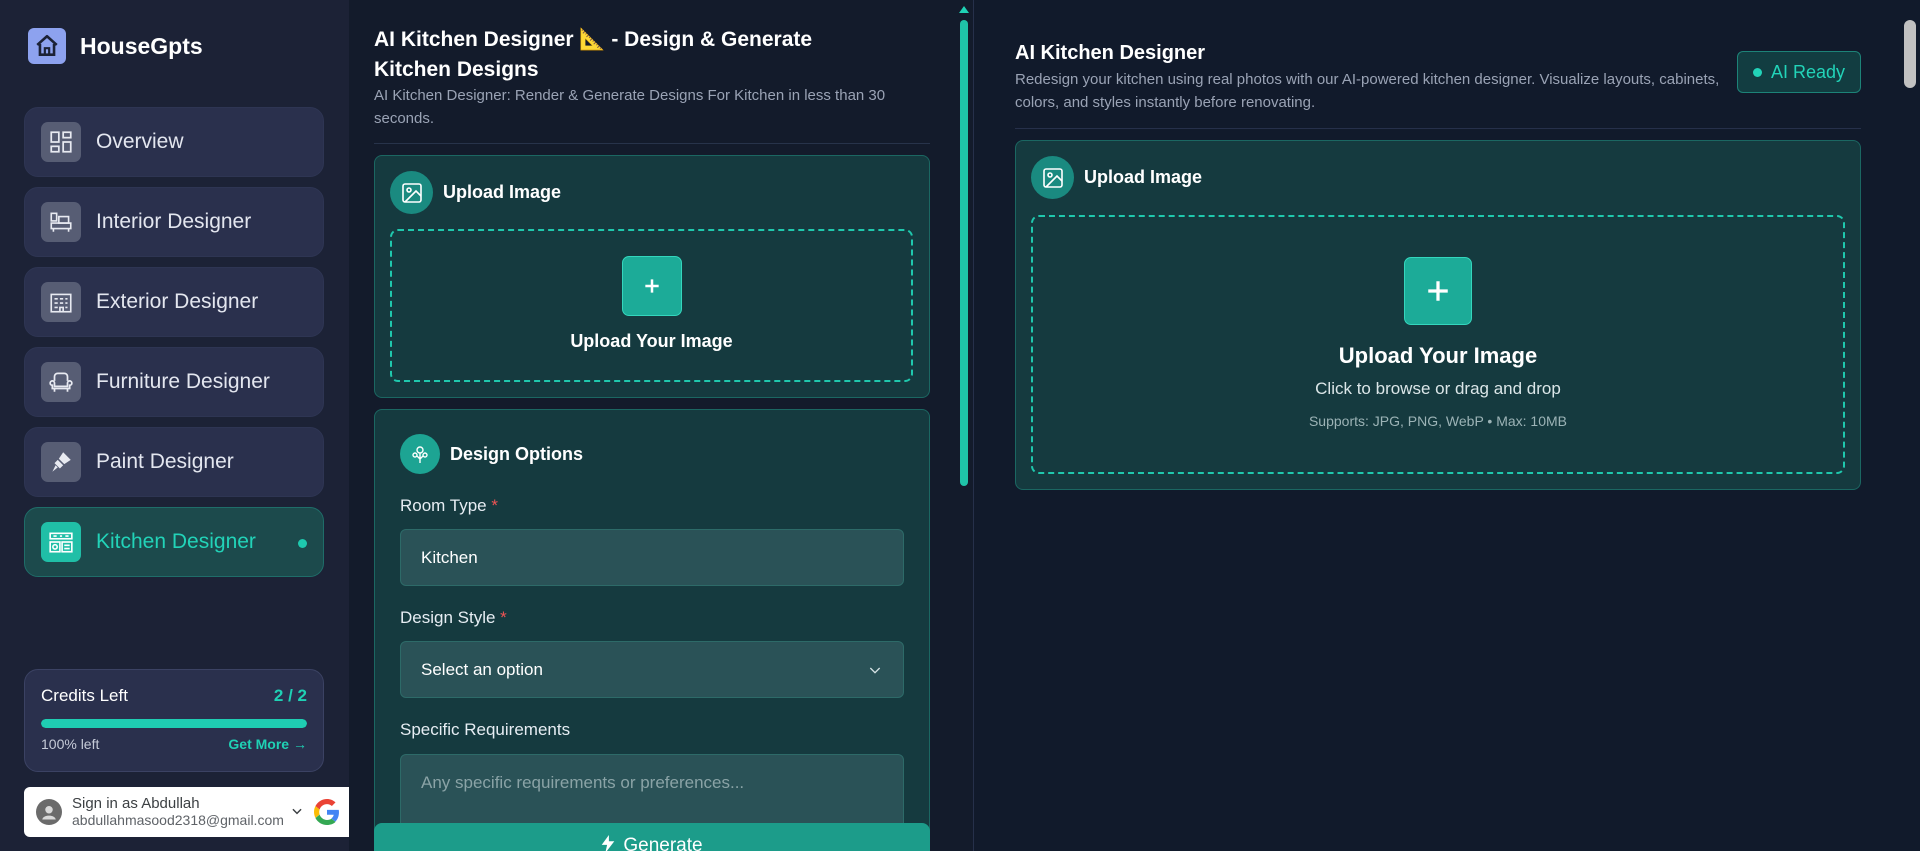 This screenshot has height=851, width=1920. I want to click on sparkle-options-icon, so click(420, 454).